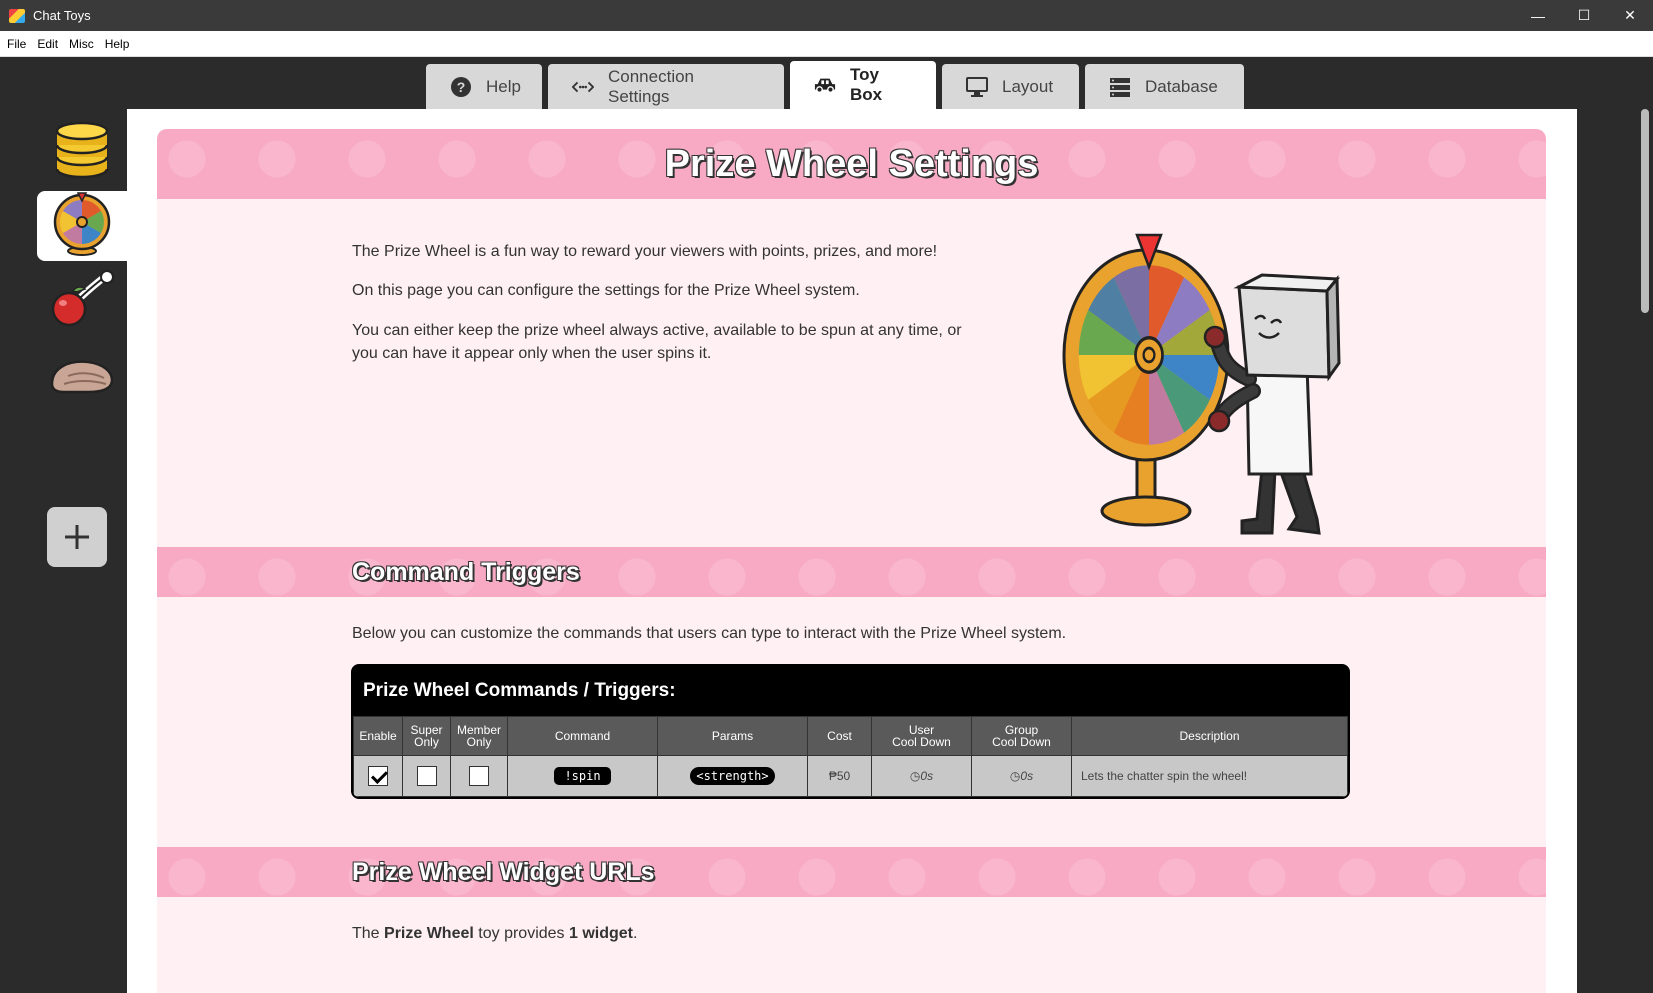 This screenshot has height=993, width=1653. I want to click on maximize-button: ☐, so click(1584, 15).